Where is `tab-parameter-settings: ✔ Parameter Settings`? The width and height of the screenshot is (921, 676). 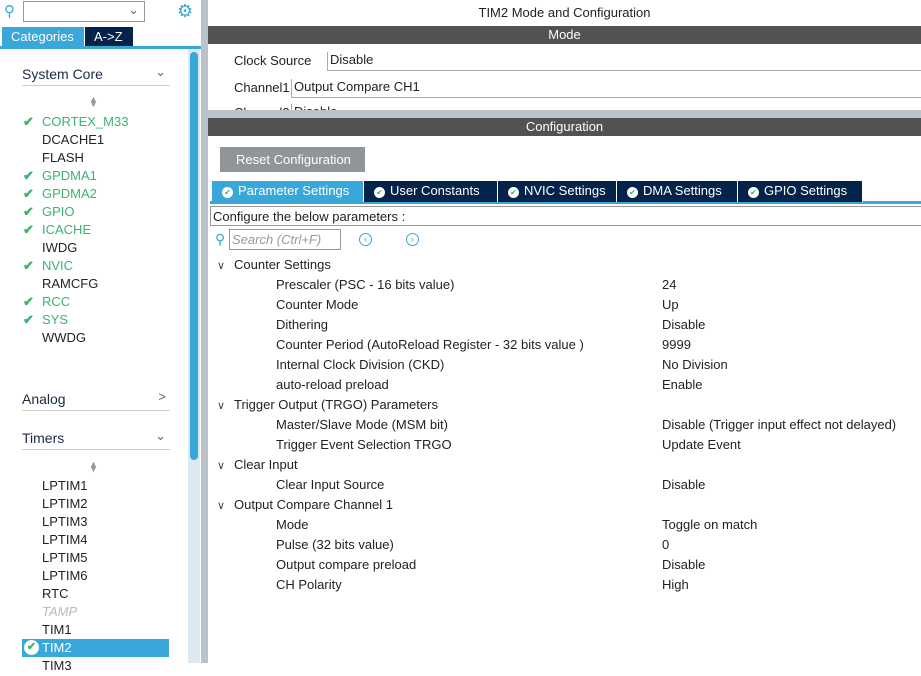
tab-parameter-settings: ✔ Parameter Settings is located at coordinates (288, 191).